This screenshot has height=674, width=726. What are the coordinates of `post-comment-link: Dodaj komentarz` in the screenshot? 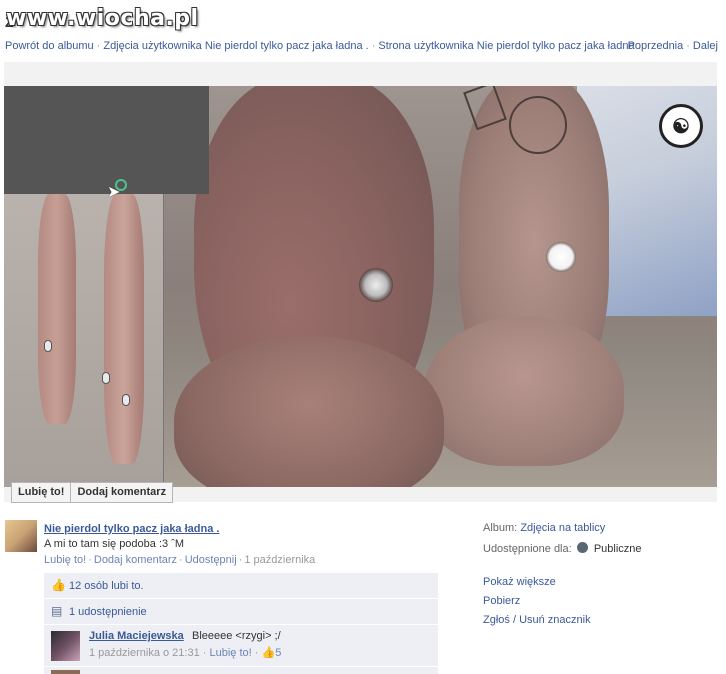 It's located at (135, 560).